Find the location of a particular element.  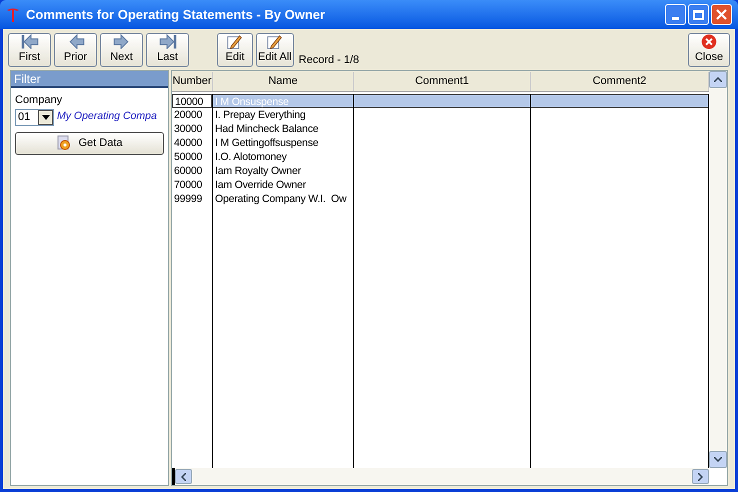

scroll-up-icon is located at coordinates (718, 79).